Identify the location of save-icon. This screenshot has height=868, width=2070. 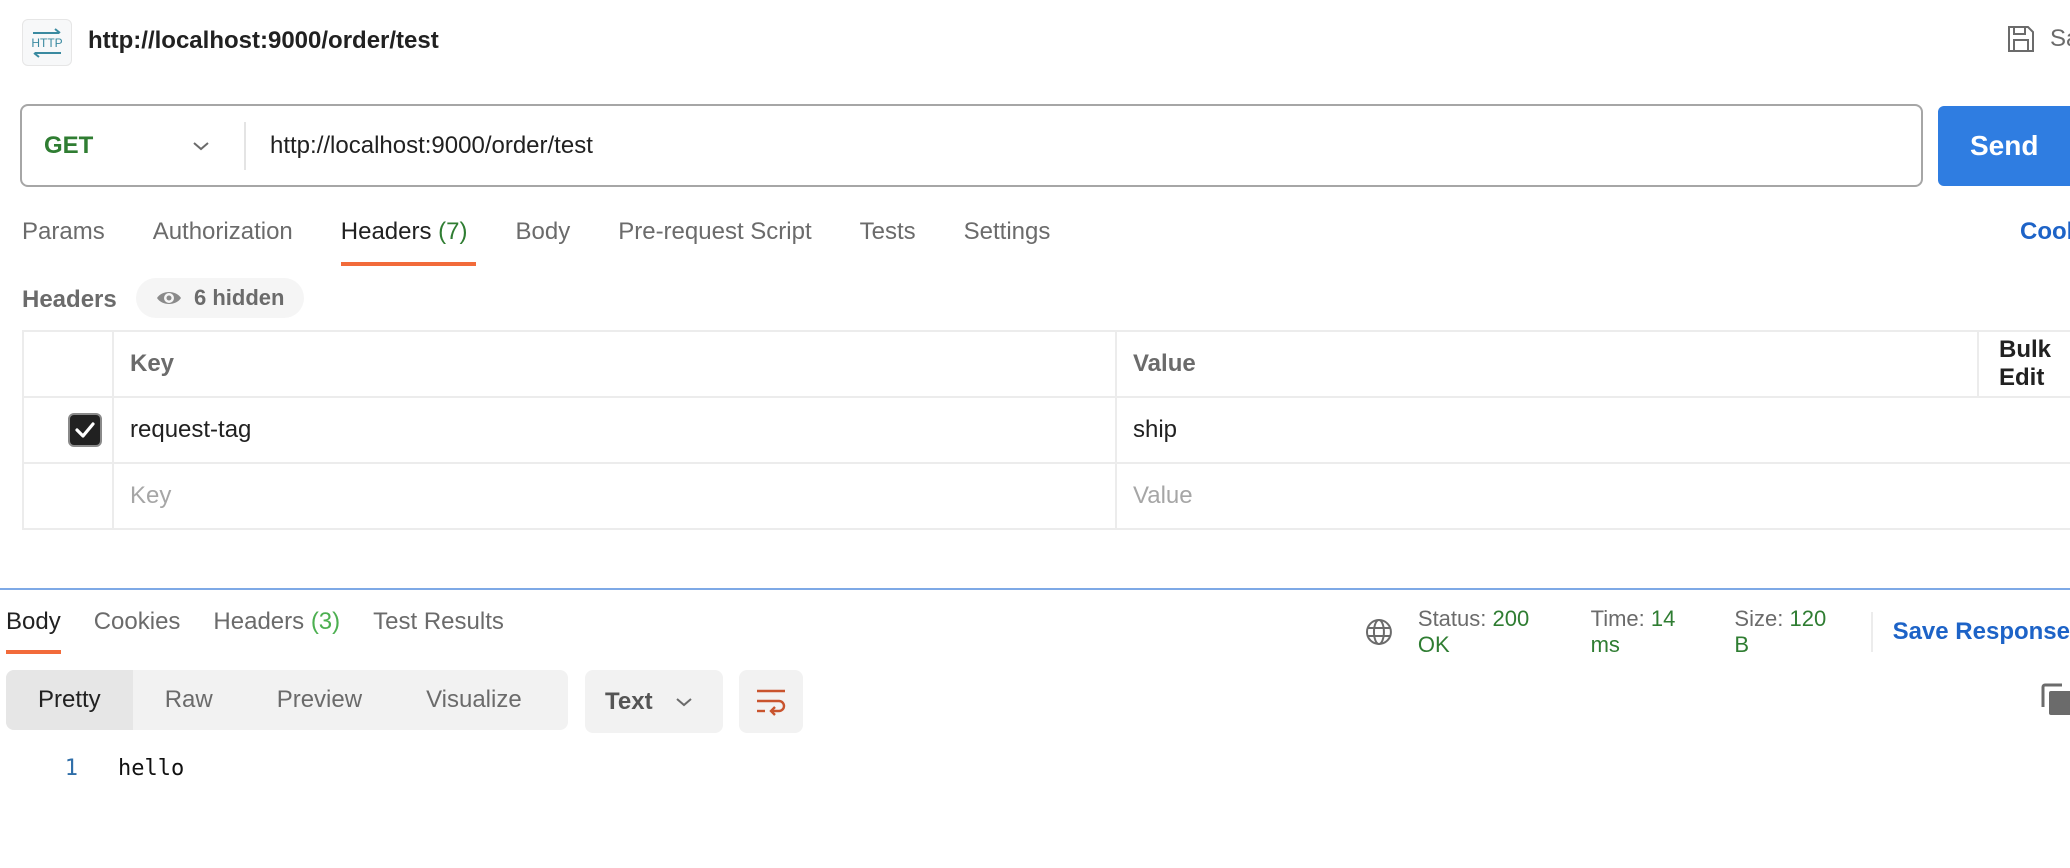
(2021, 39).